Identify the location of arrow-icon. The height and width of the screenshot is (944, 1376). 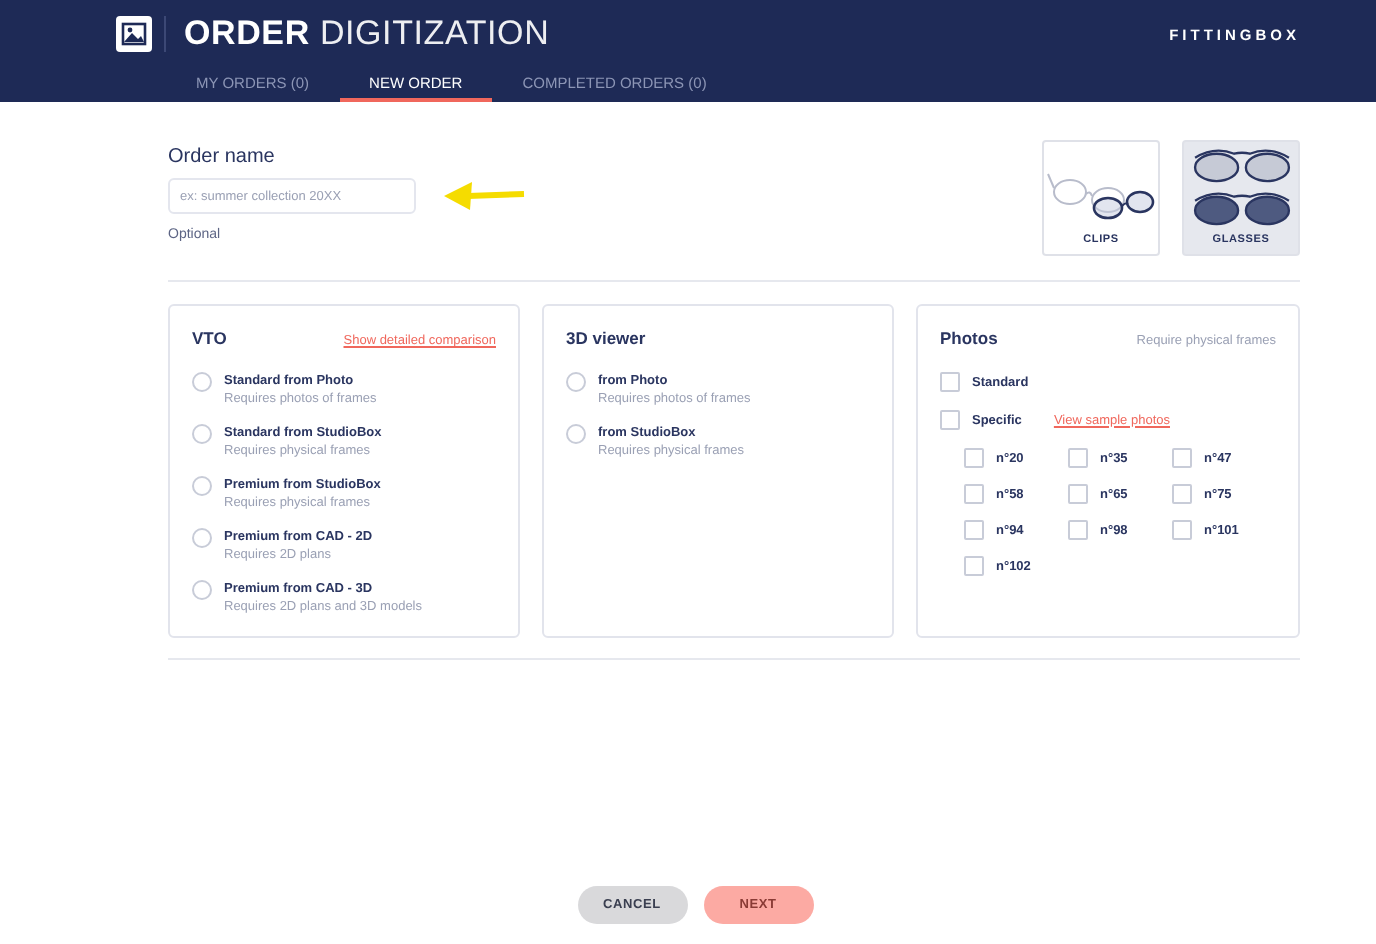
(484, 196).